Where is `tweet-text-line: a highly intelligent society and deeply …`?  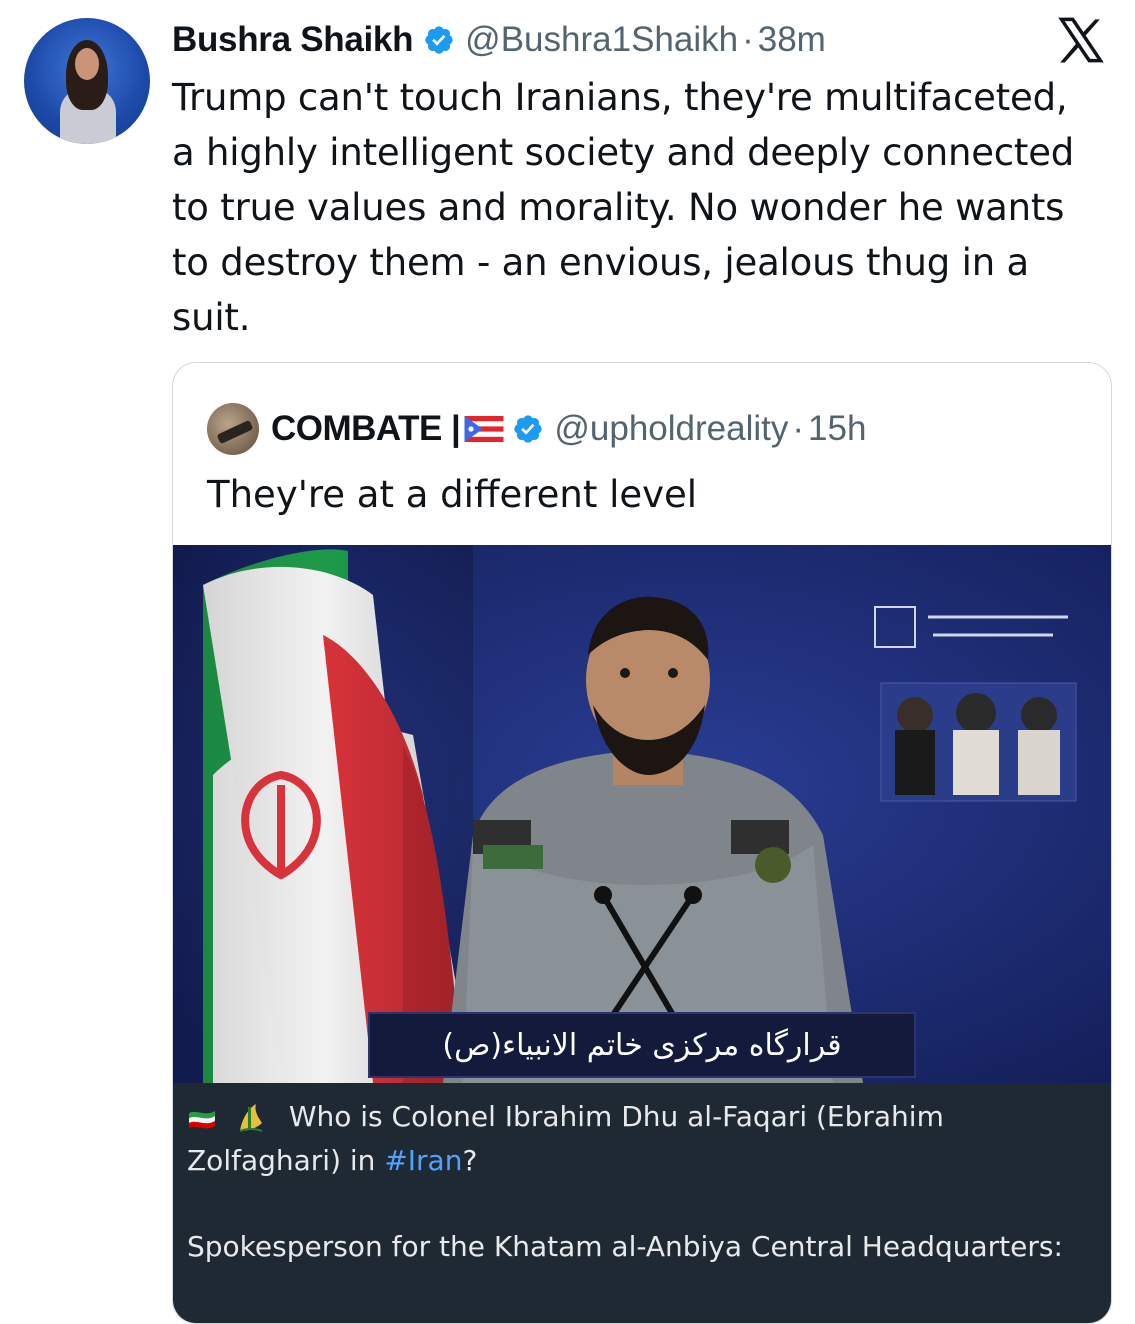
tweet-text-line: a highly intelligent society and deeply … is located at coordinates (623, 152).